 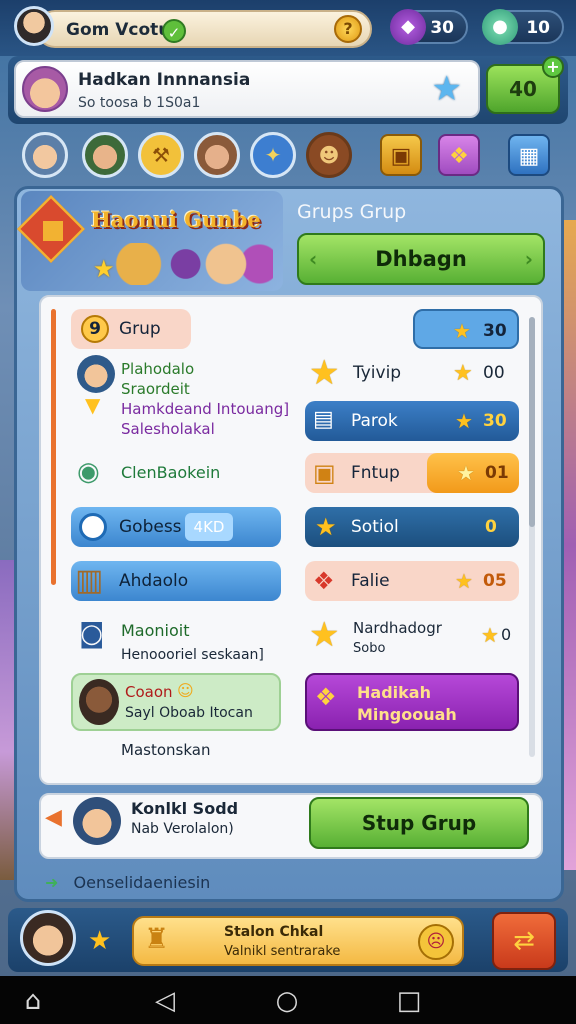 I want to click on group-badge: 9 Grup, so click(x=131, y=329).